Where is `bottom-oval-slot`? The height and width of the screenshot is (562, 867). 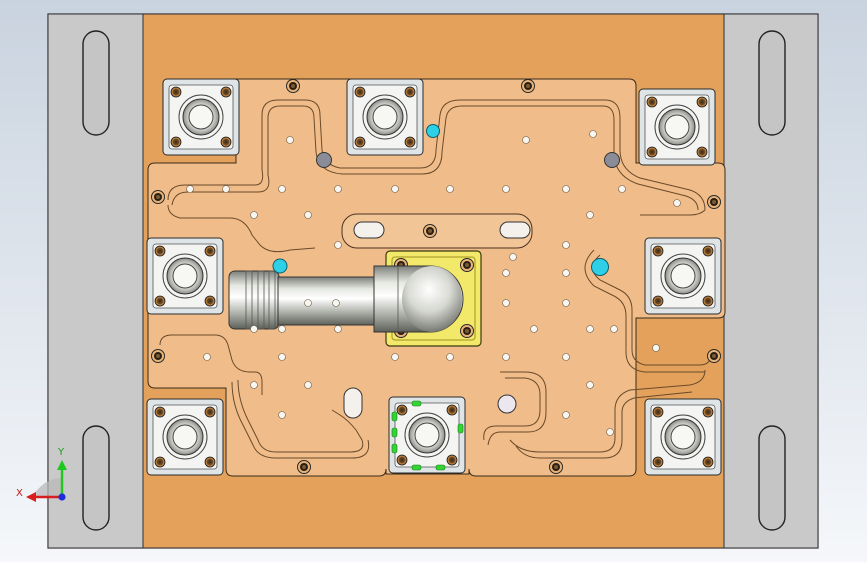
bottom-oval-slot is located at coordinates (353, 403).